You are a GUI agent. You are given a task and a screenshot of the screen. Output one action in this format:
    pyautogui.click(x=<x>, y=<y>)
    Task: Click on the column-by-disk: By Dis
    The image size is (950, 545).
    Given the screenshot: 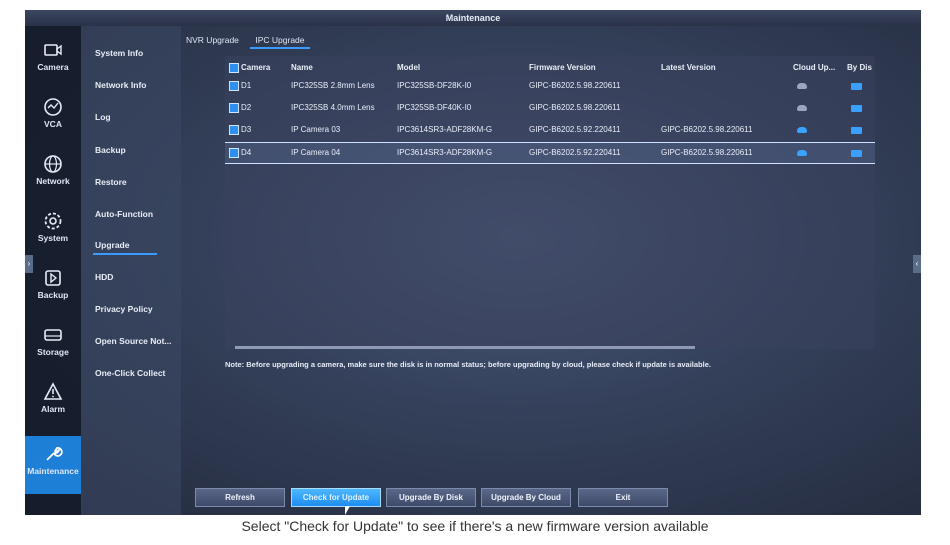 What is the action you would take?
    pyautogui.click(x=861, y=68)
    